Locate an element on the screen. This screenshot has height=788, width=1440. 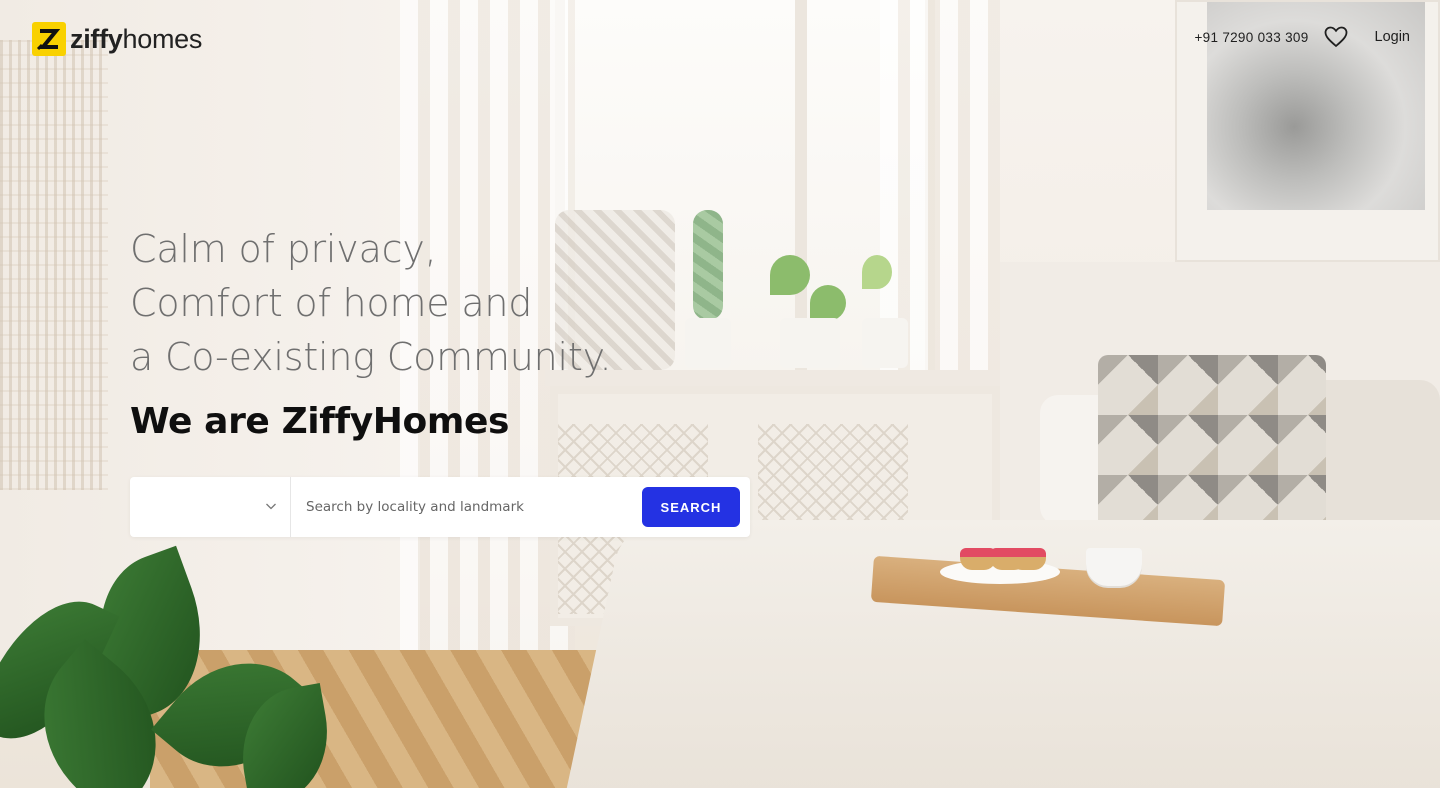
site-header: ziffyhomes +91 7290 033 309 Login is located at coordinates (720, 38).